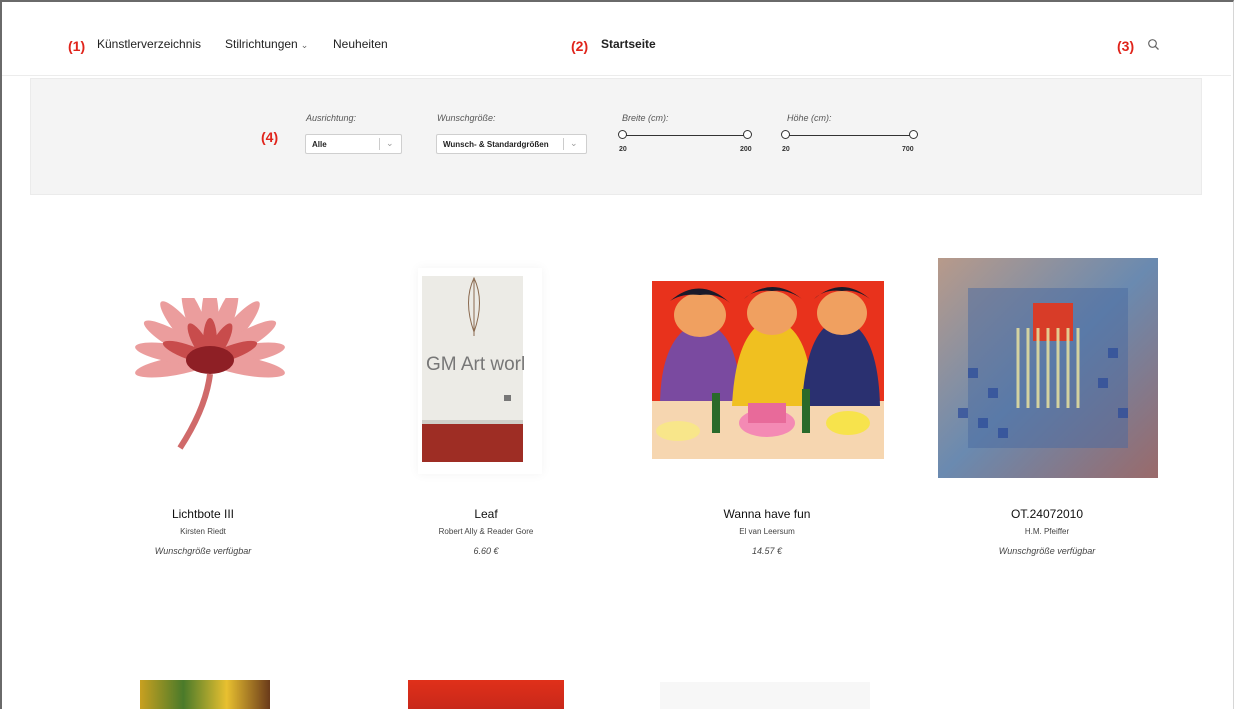 This screenshot has width=1234, height=709. What do you see at coordinates (1048, 368) in the screenshot?
I see `artwork-image-ot24072010` at bounding box center [1048, 368].